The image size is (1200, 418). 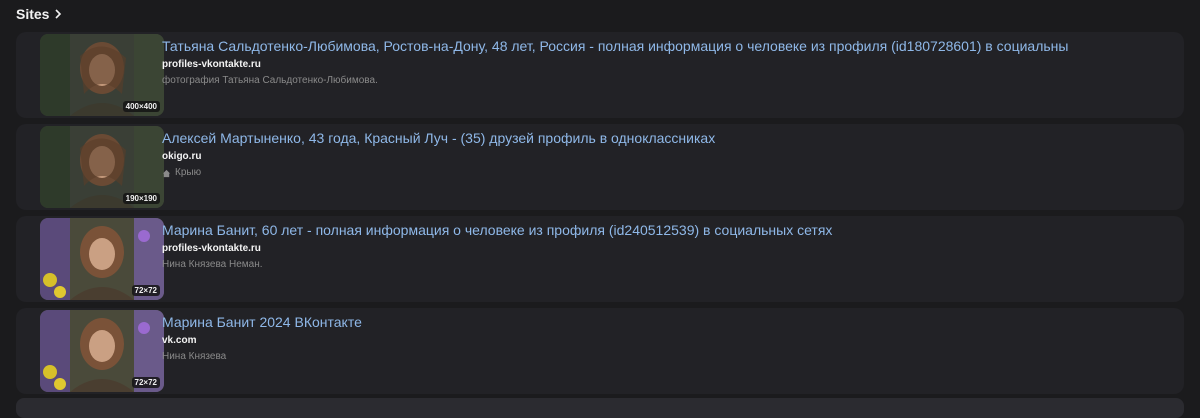 What do you see at coordinates (662, 341) in the screenshot?
I see `result-domain: vk.com` at bounding box center [662, 341].